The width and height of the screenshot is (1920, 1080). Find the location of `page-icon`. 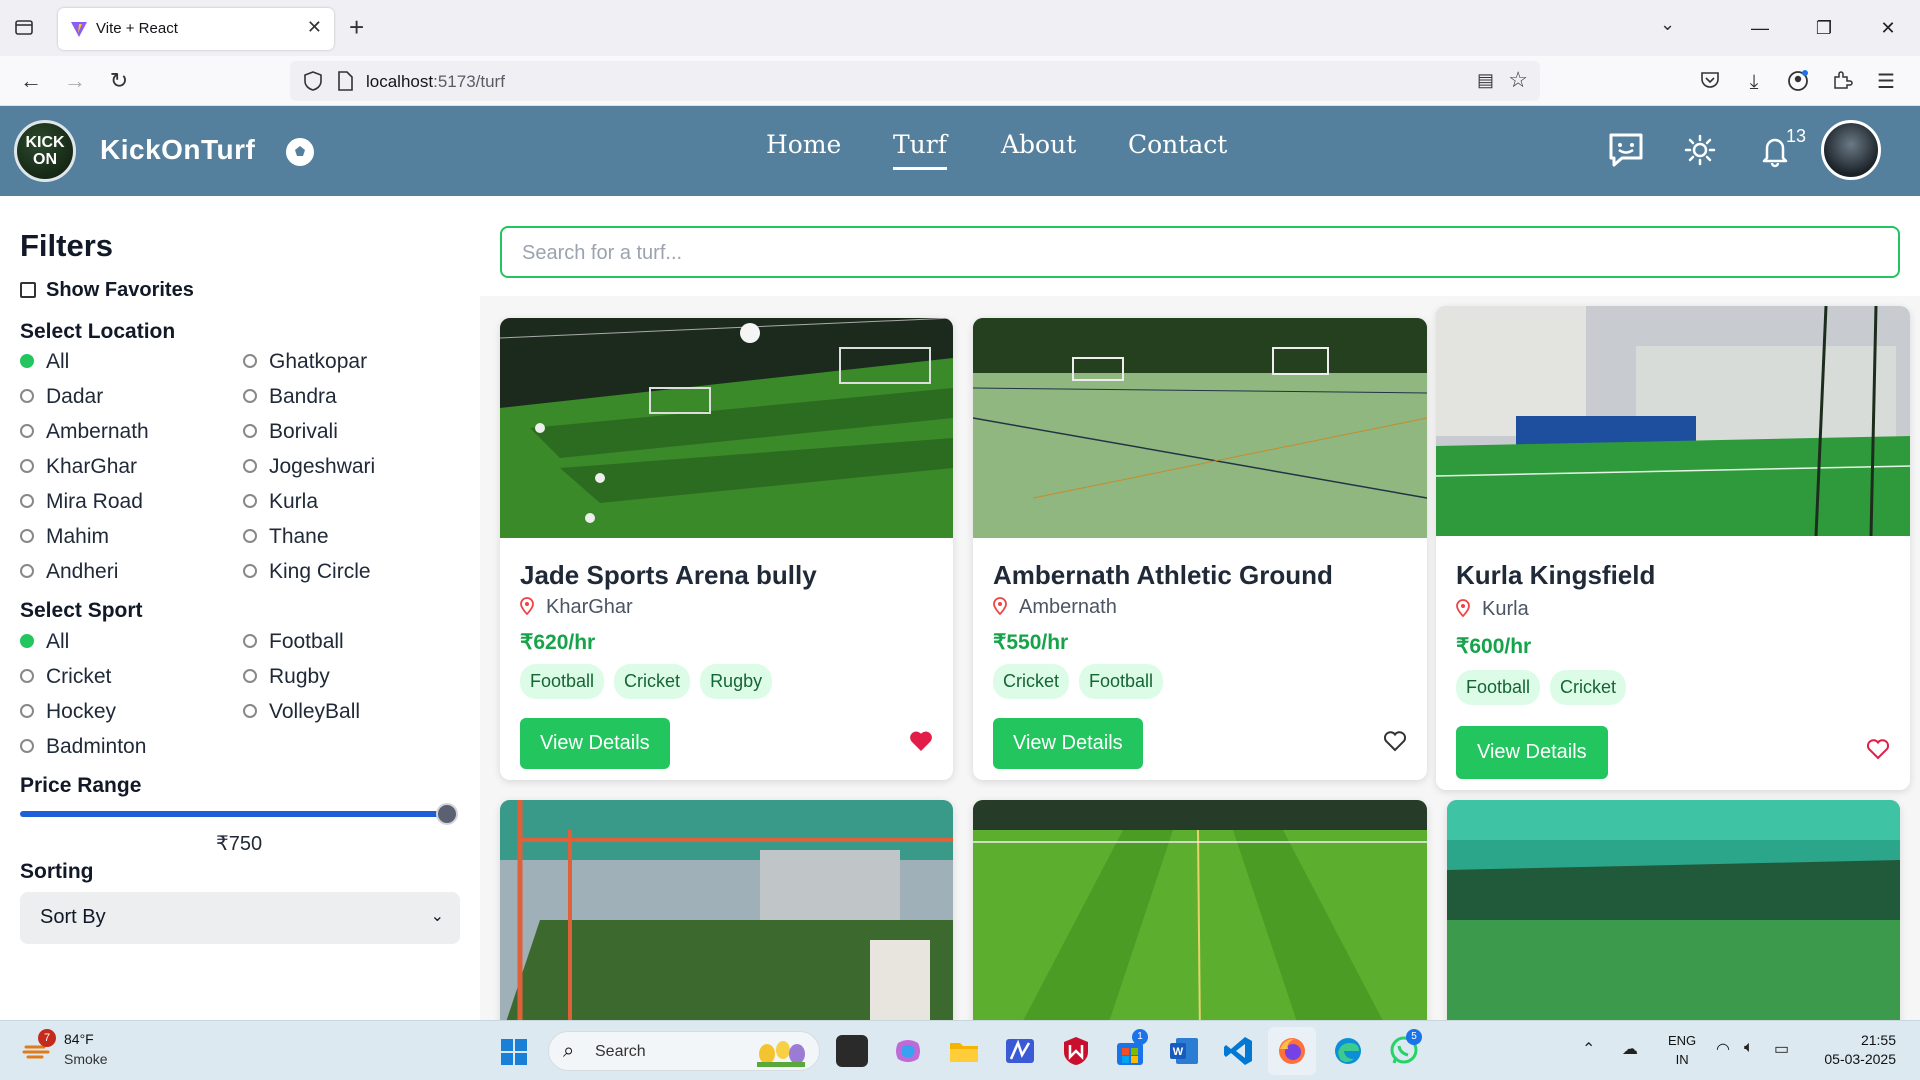

page-icon is located at coordinates (345, 81).